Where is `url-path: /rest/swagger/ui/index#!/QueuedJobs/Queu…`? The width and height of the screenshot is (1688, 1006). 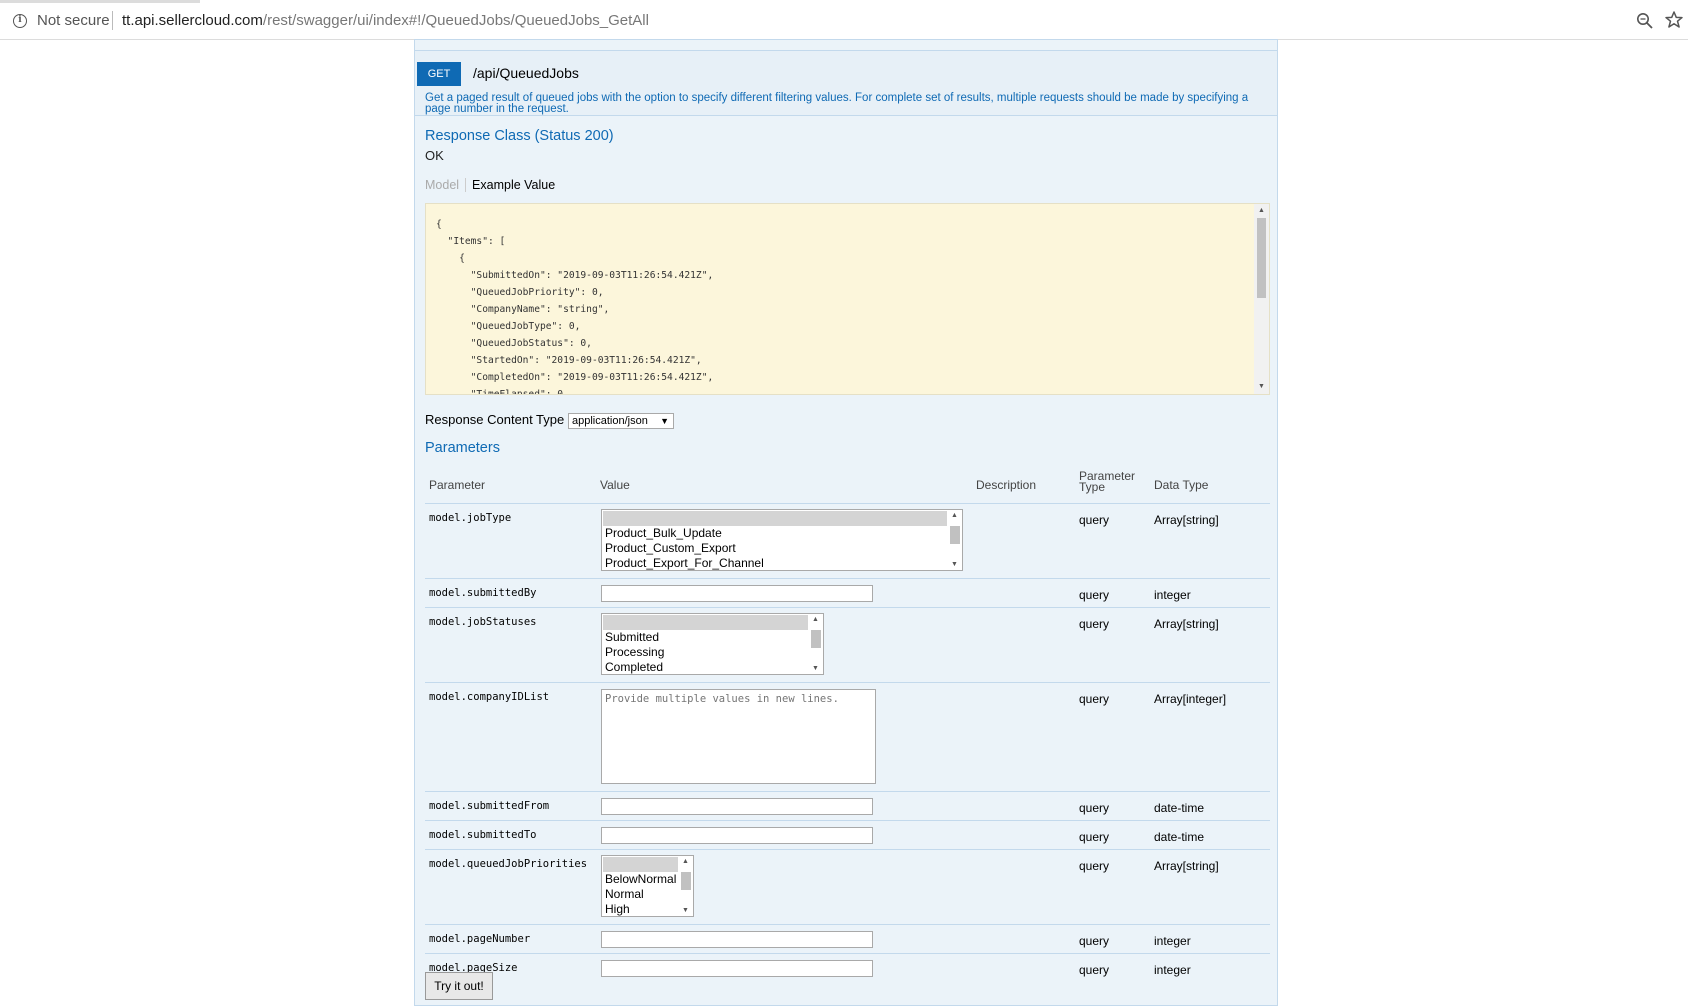
url-path: /rest/swagger/ui/index#!/QueuedJobs/Queu… is located at coordinates (455, 20).